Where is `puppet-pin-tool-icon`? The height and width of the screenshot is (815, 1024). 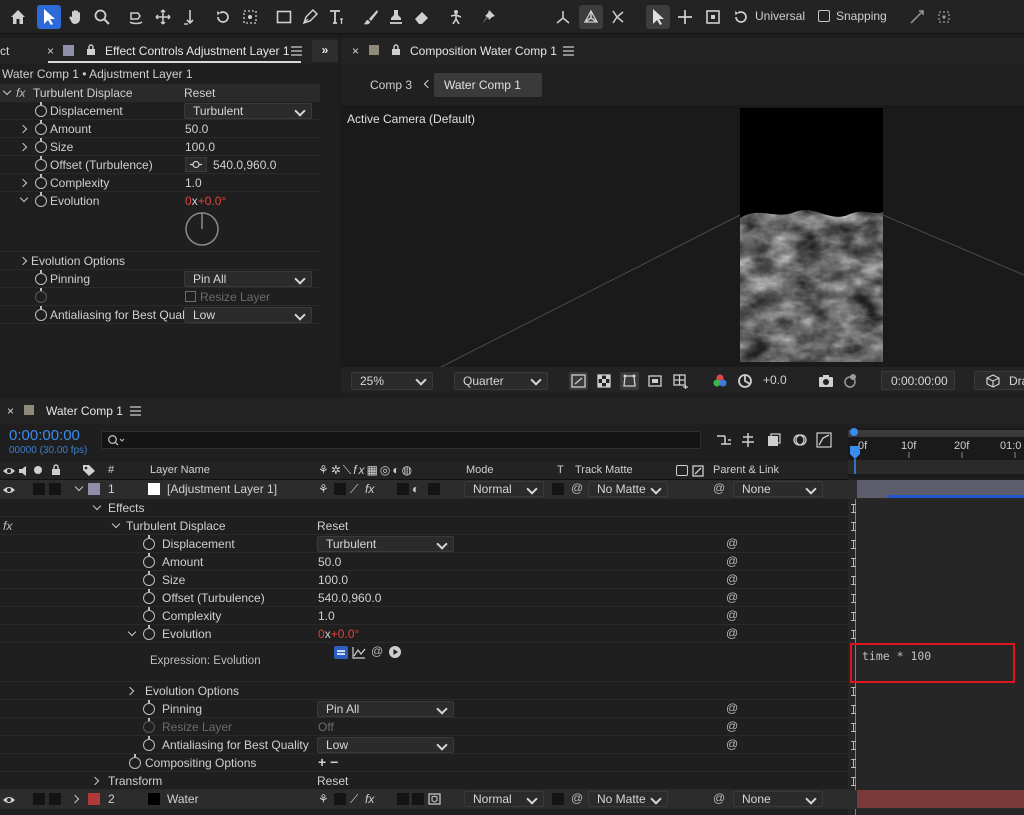 puppet-pin-tool-icon is located at coordinates (488, 17).